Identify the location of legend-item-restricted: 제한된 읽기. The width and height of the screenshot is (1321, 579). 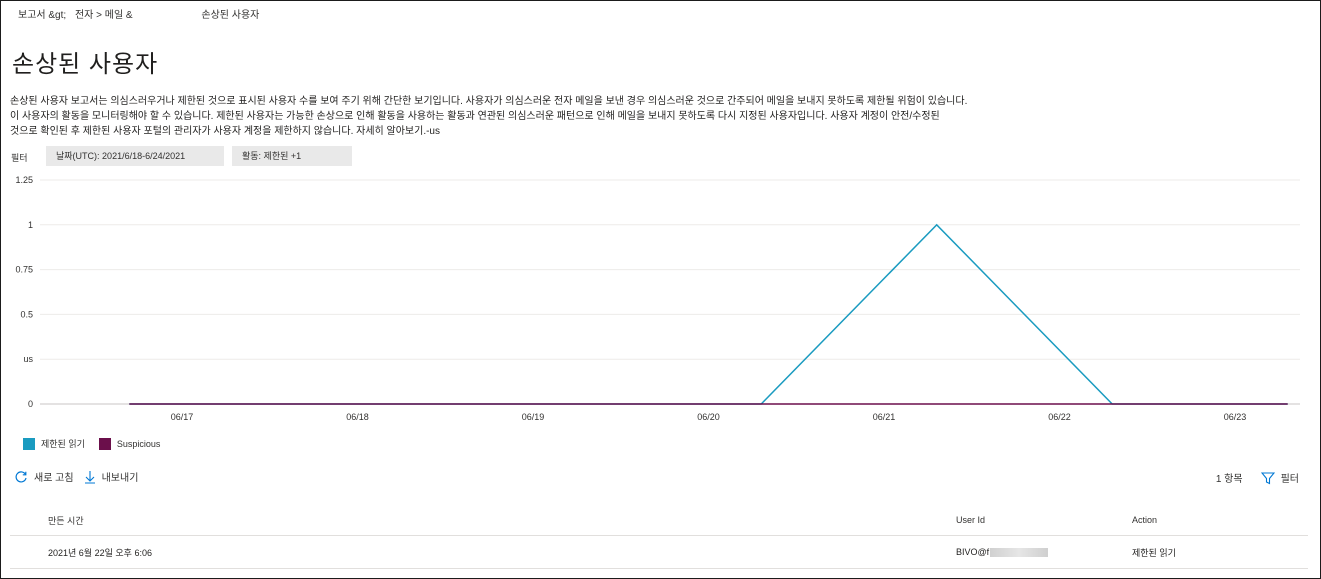
(54, 443).